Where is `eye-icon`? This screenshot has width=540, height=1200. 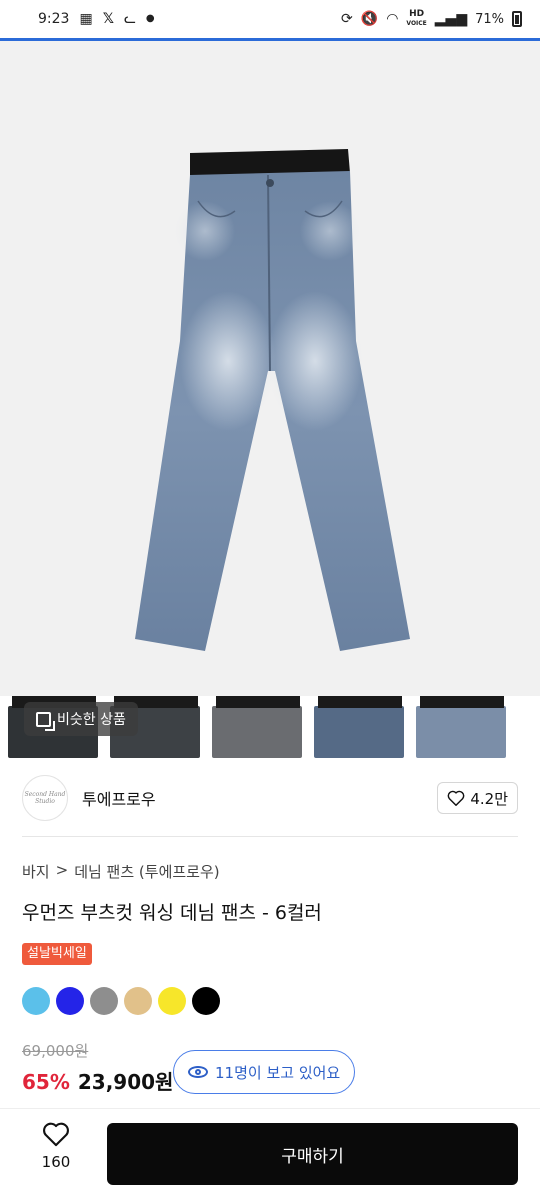 eye-icon is located at coordinates (198, 1072).